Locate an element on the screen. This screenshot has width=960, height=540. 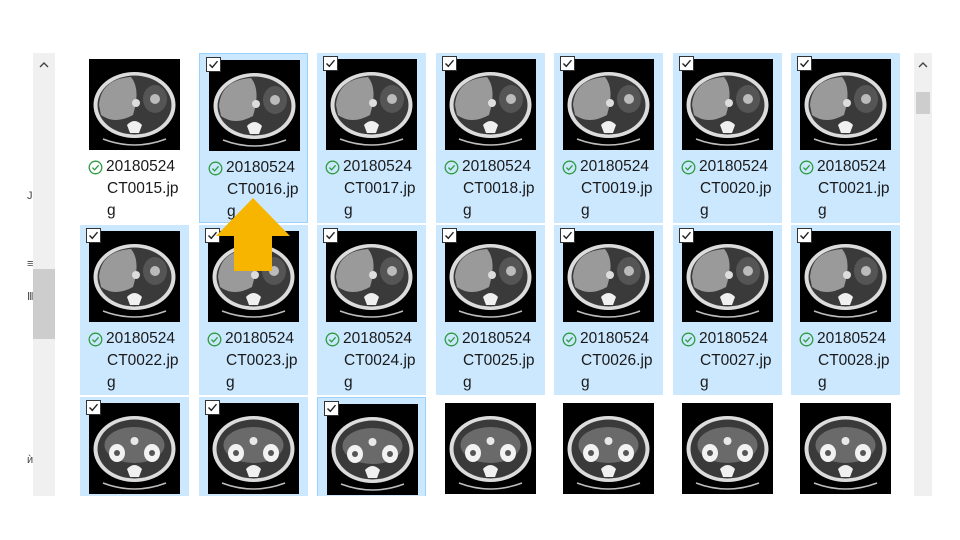
file-tile: 20180524 CT0027.jp g is located at coordinates (727, 310).